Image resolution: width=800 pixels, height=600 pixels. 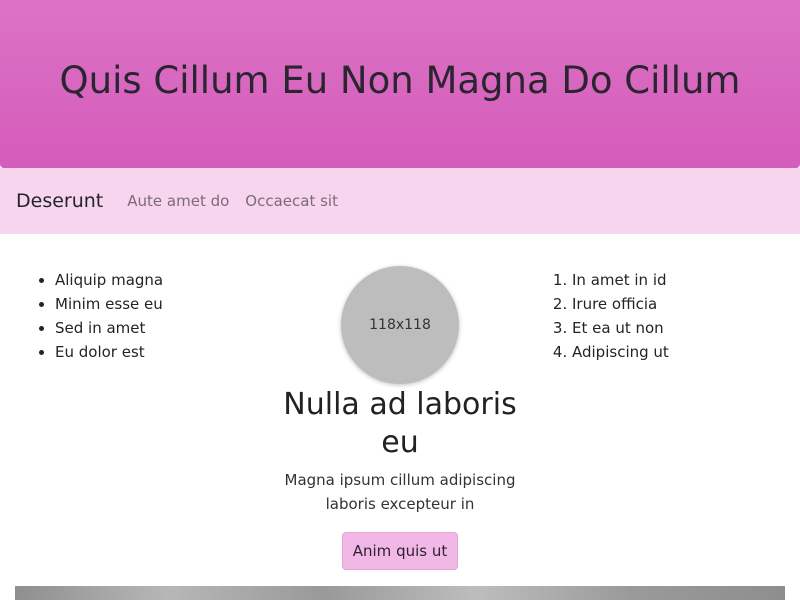 I want to click on navbar: Deserunt Aute amet do Occaecat sit, so click(x=400, y=201).